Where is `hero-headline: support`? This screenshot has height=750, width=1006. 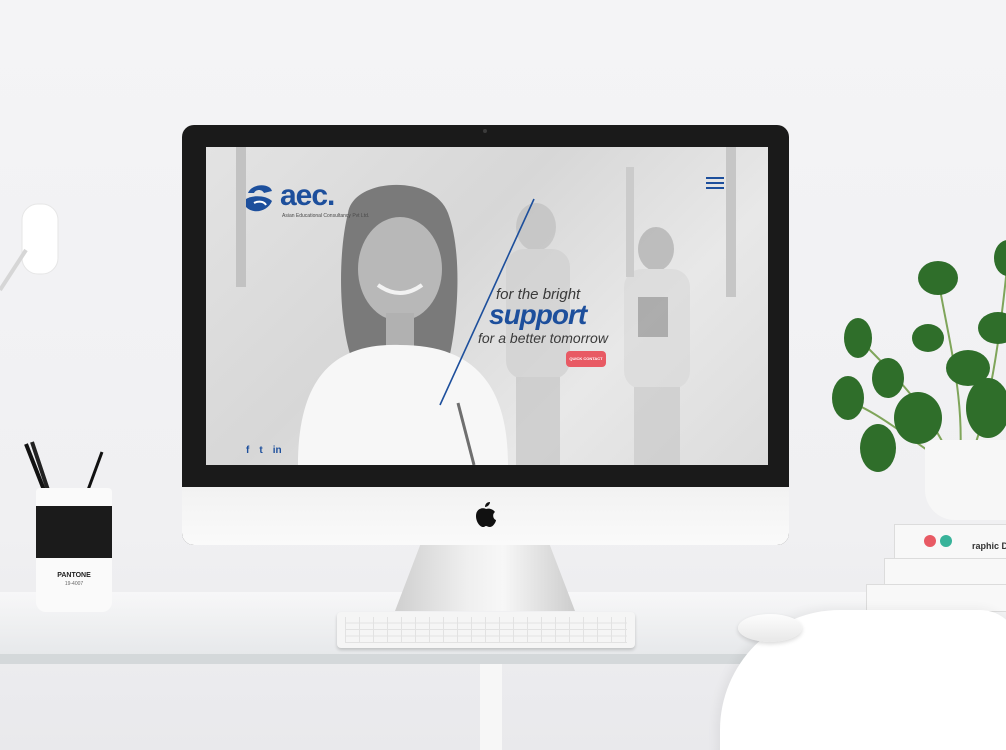
hero-headline: support is located at coordinates (538, 314).